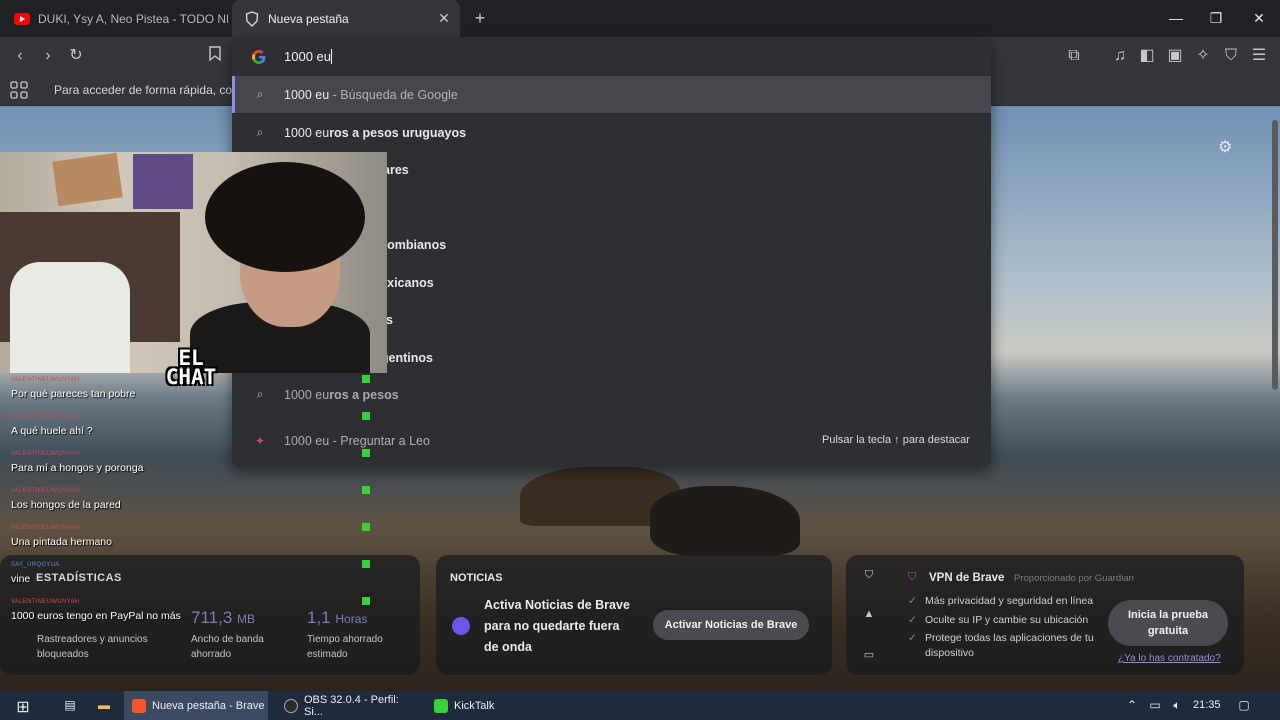  I want to click on leo-icon: ✧, so click(1203, 56).